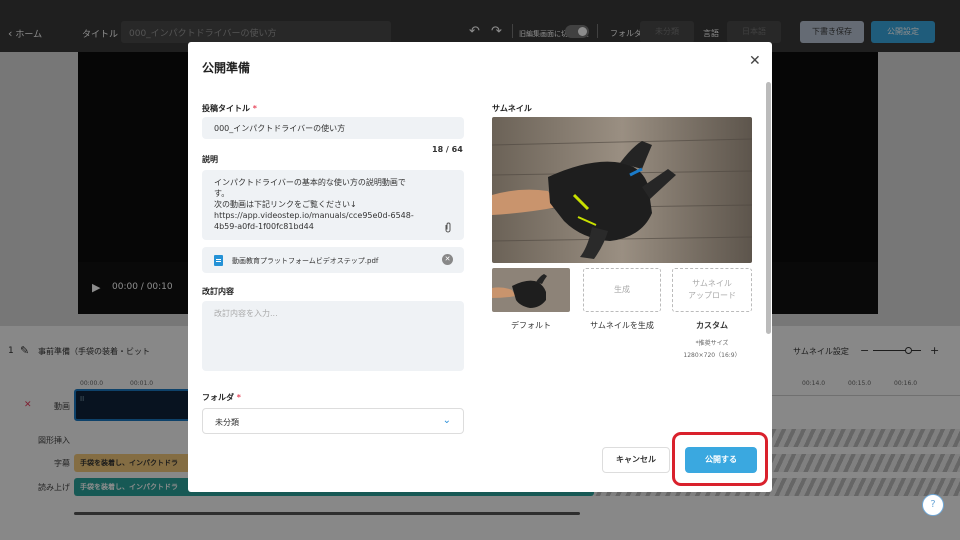 The width and height of the screenshot is (960, 540). What do you see at coordinates (712, 290) in the screenshot?
I see `thumbnail-option-upload: サムネイル アップロード` at bounding box center [712, 290].